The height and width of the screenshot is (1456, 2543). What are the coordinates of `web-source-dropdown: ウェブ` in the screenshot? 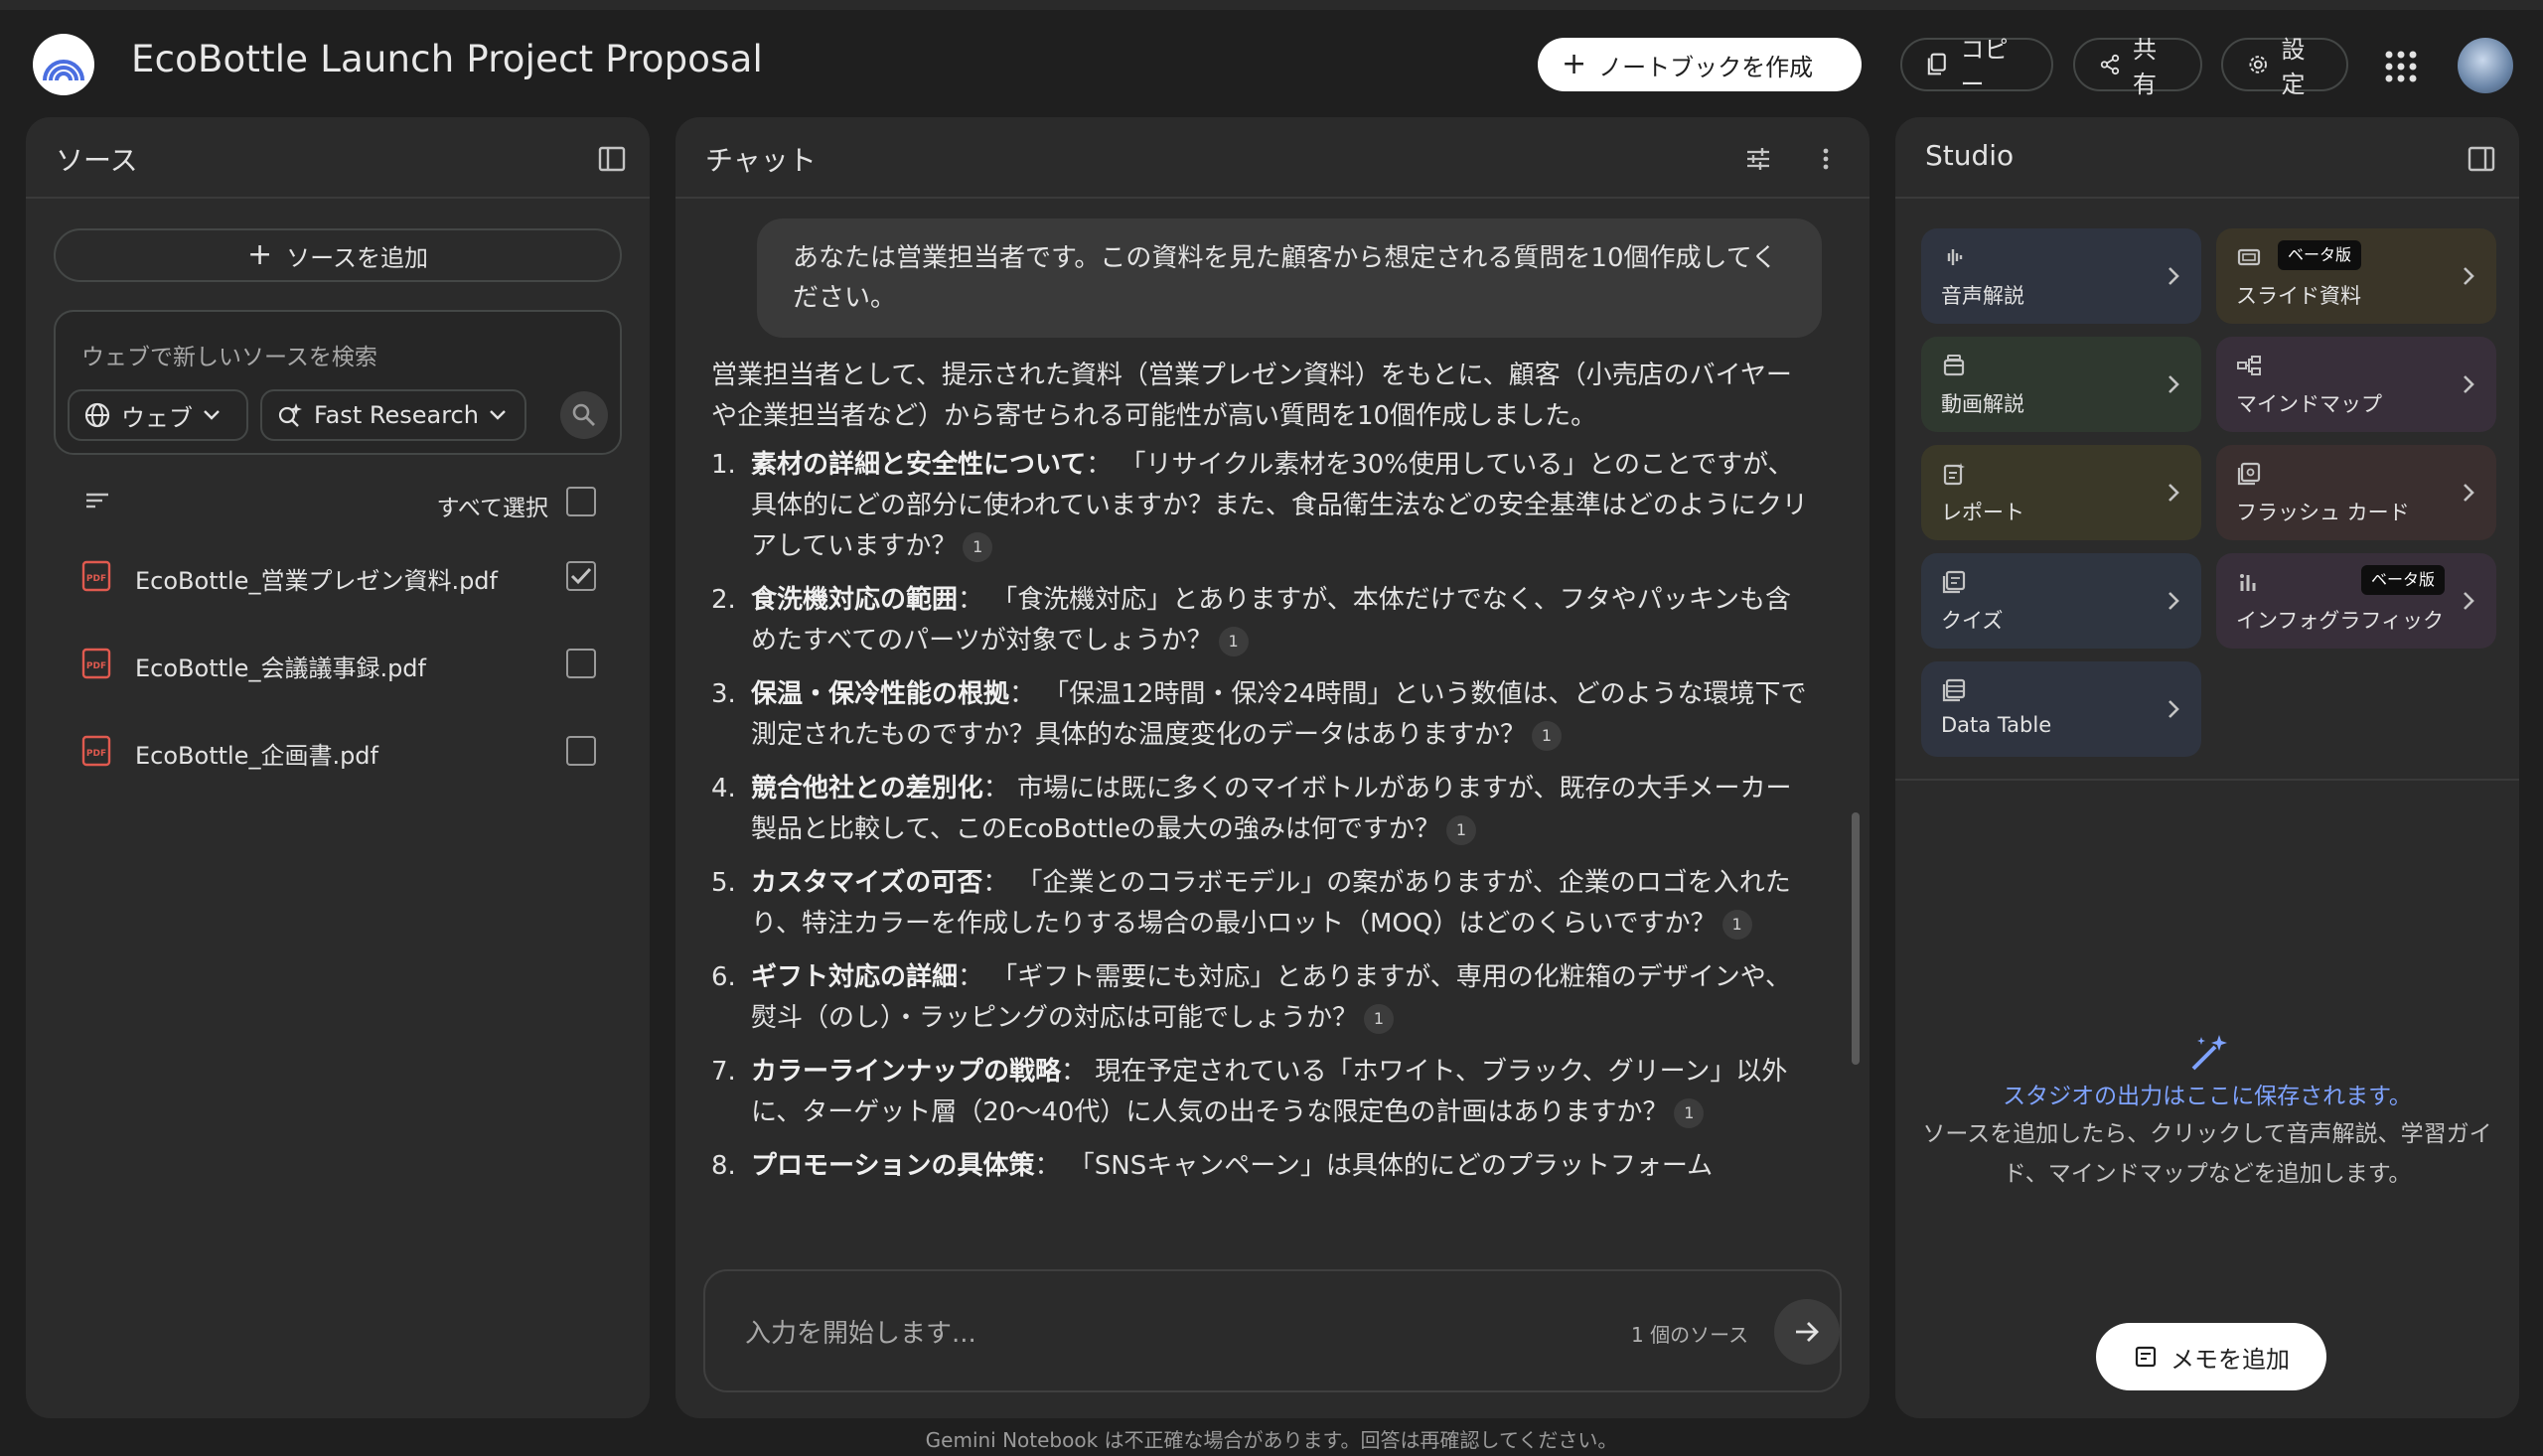 It's located at (158, 415).